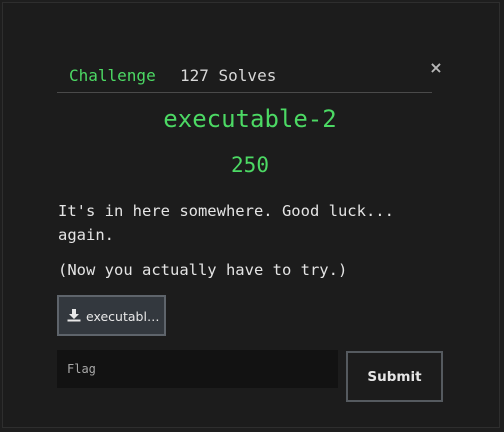  What do you see at coordinates (203, 270) in the screenshot?
I see `challenge-note: (Now you actually have to try.)` at bounding box center [203, 270].